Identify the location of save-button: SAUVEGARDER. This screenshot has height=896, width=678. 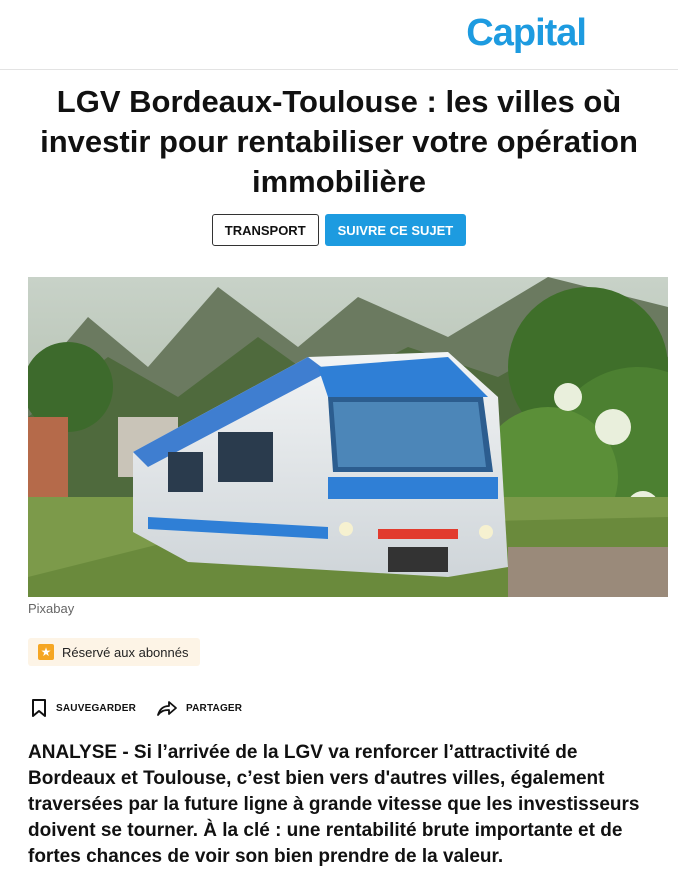
(83, 708).